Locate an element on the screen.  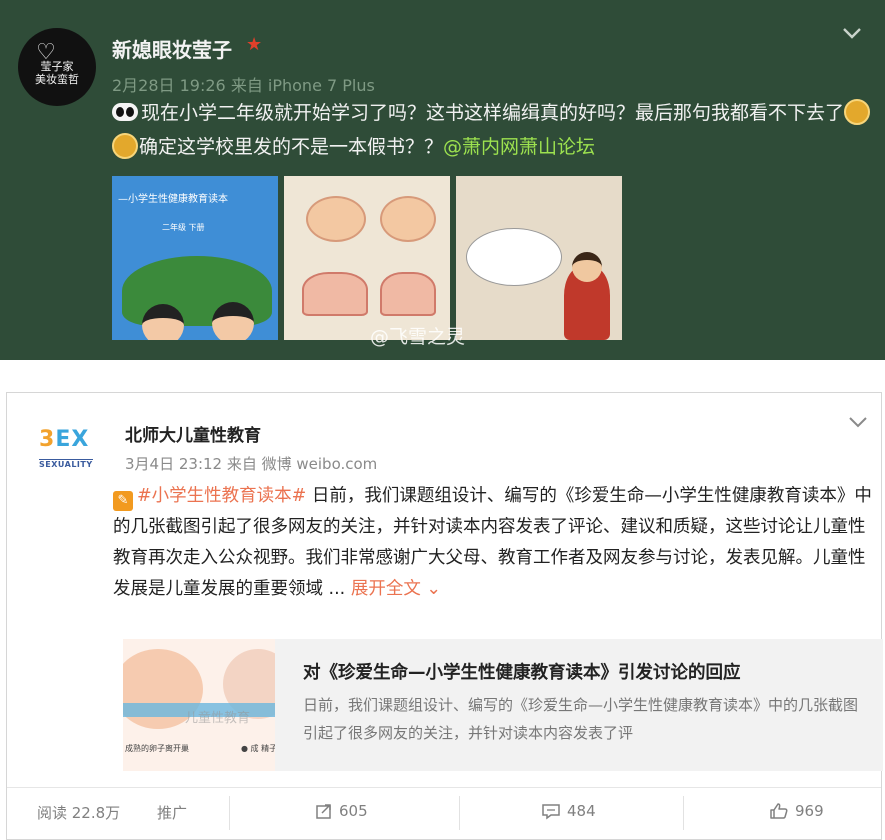
image-thumbnail: —小学生性健康教育读本 二年级 下册 is located at coordinates (195, 258).